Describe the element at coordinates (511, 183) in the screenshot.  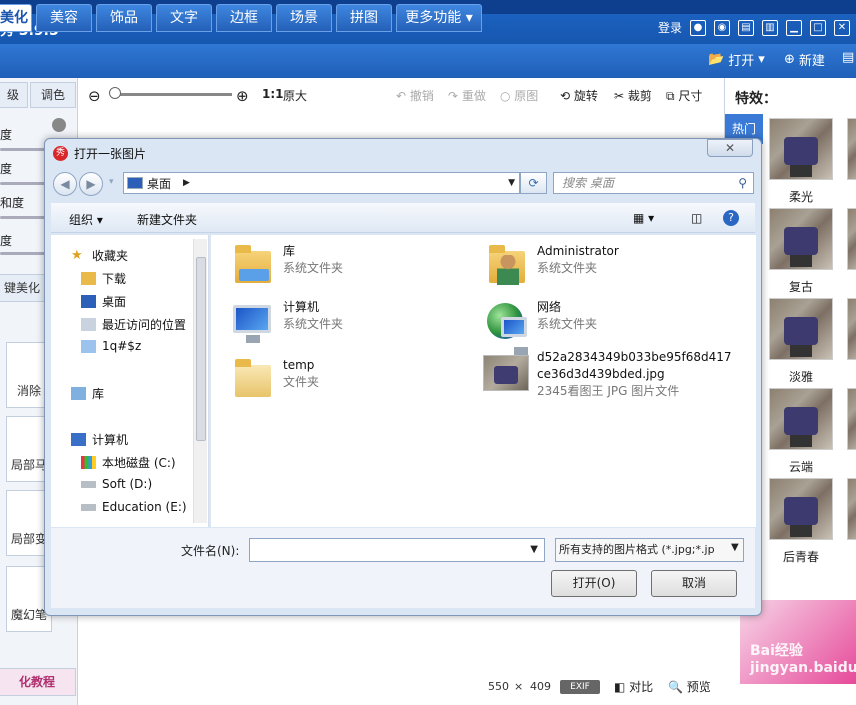
I see `address-dropdown-icon: ▼` at that location.